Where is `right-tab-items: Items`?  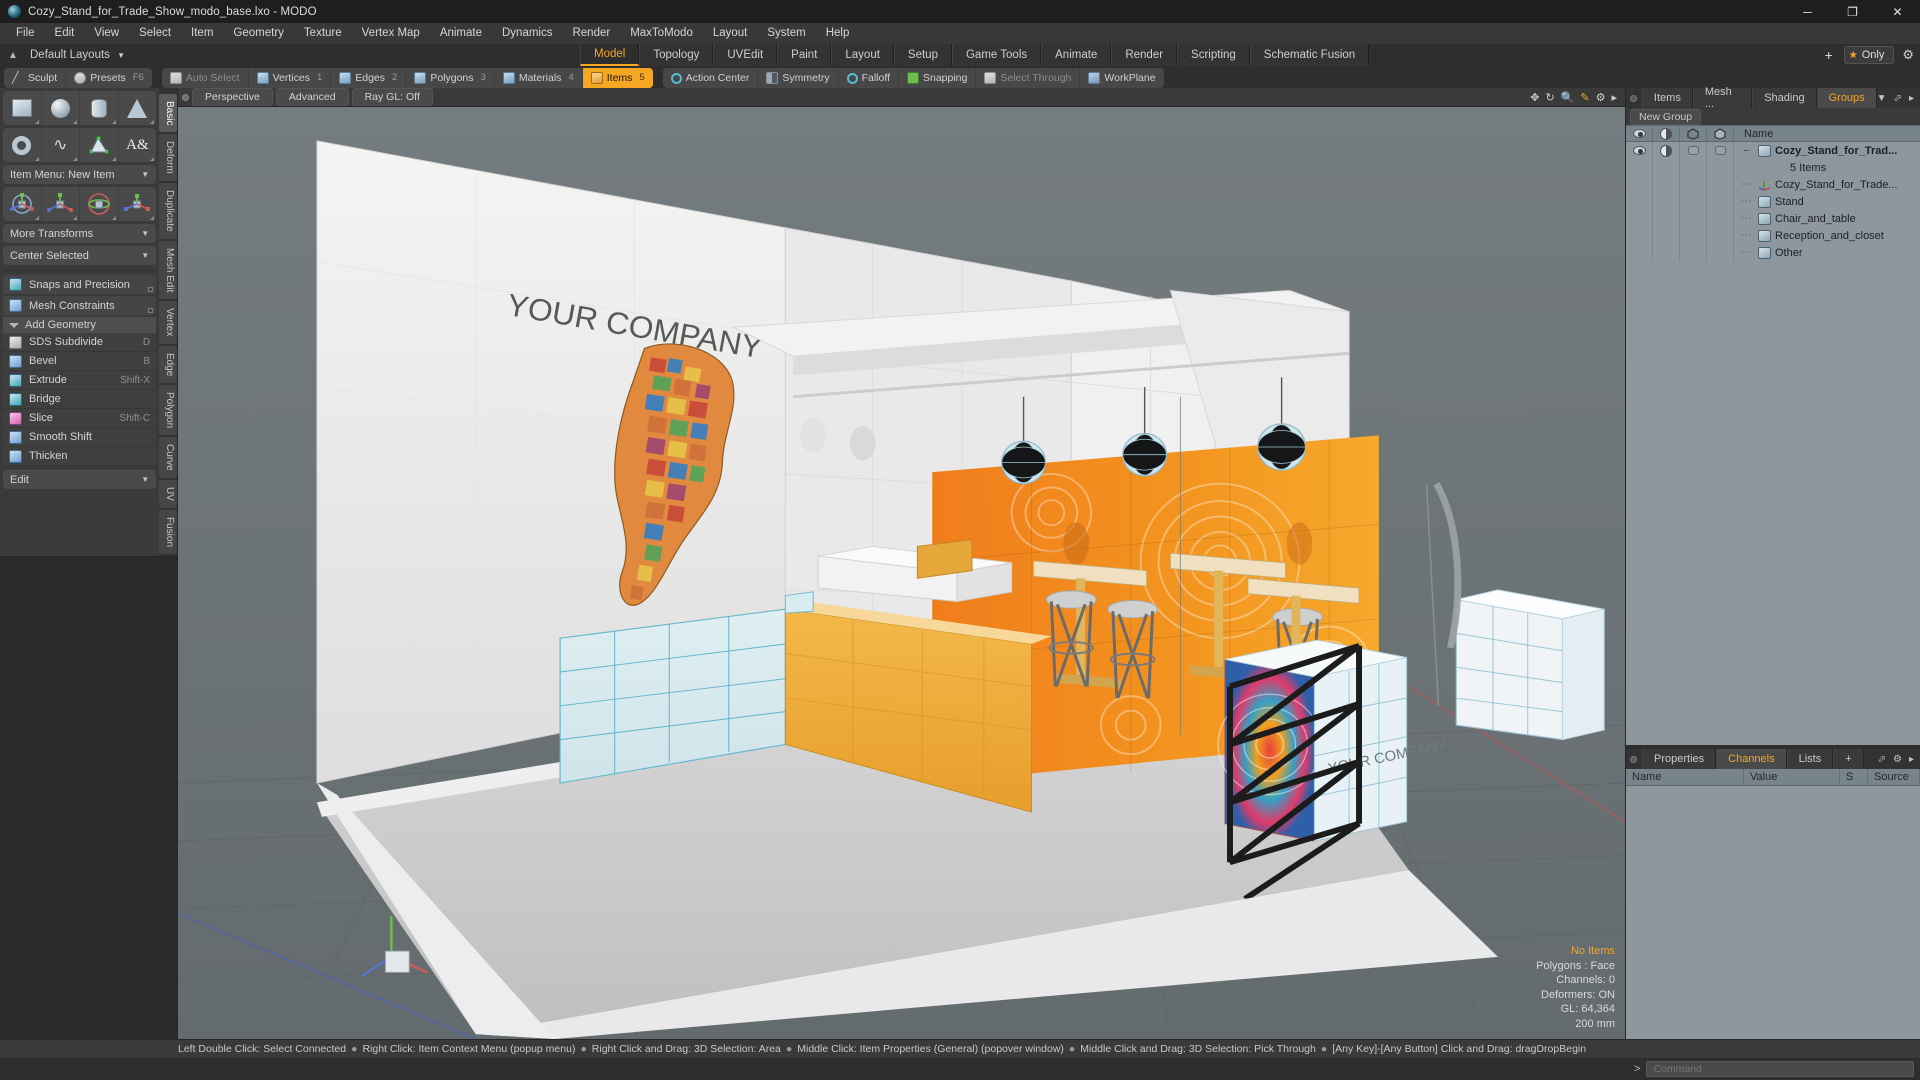 right-tab-items: Items is located at coordinates (1667, 98).